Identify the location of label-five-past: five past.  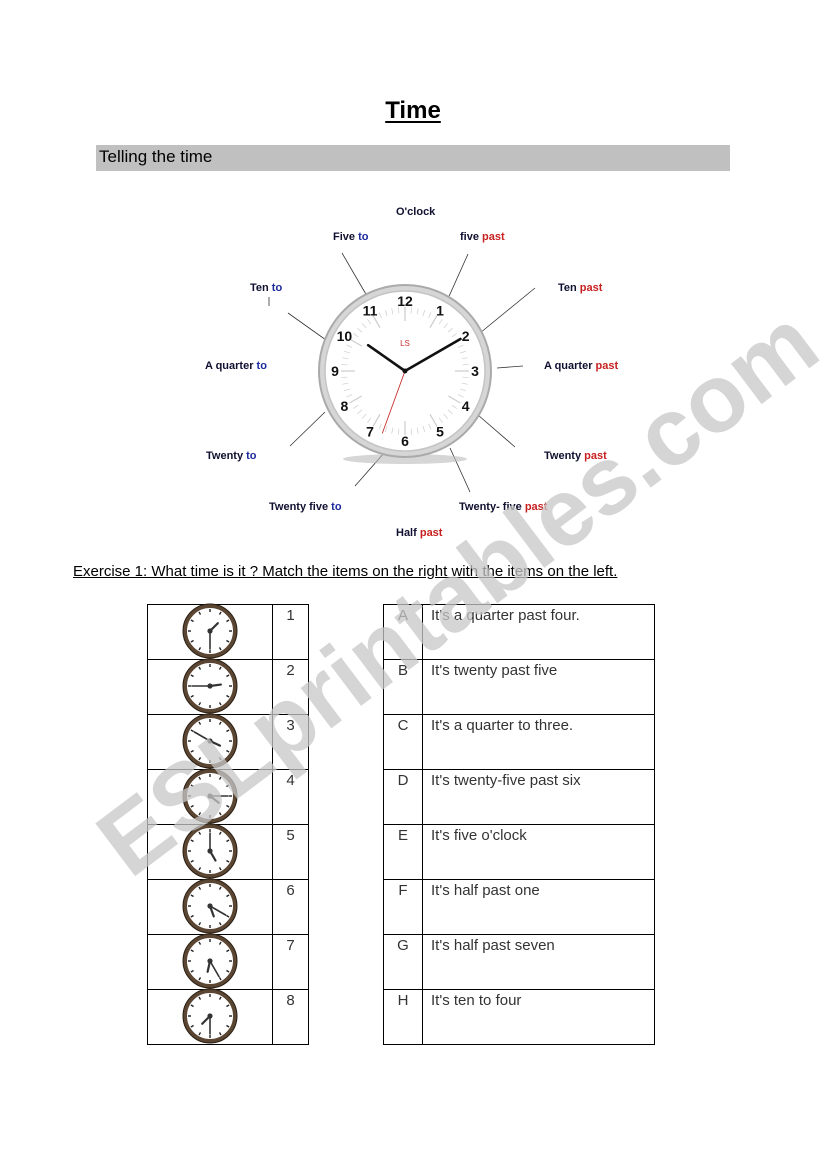
(482, 237).